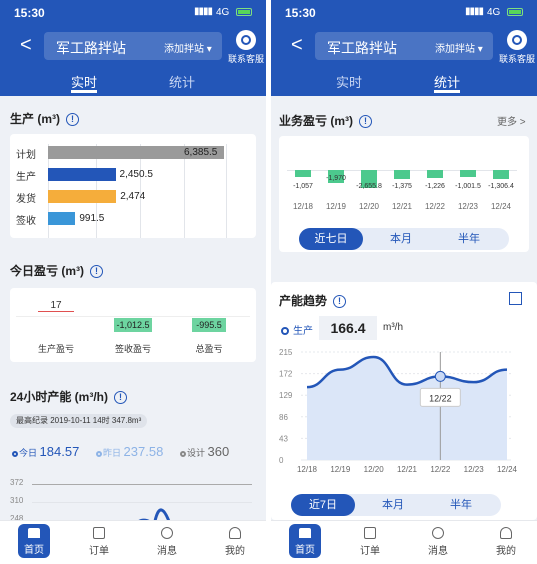  I want to click on date-label: 12/20, so click(369, 206).